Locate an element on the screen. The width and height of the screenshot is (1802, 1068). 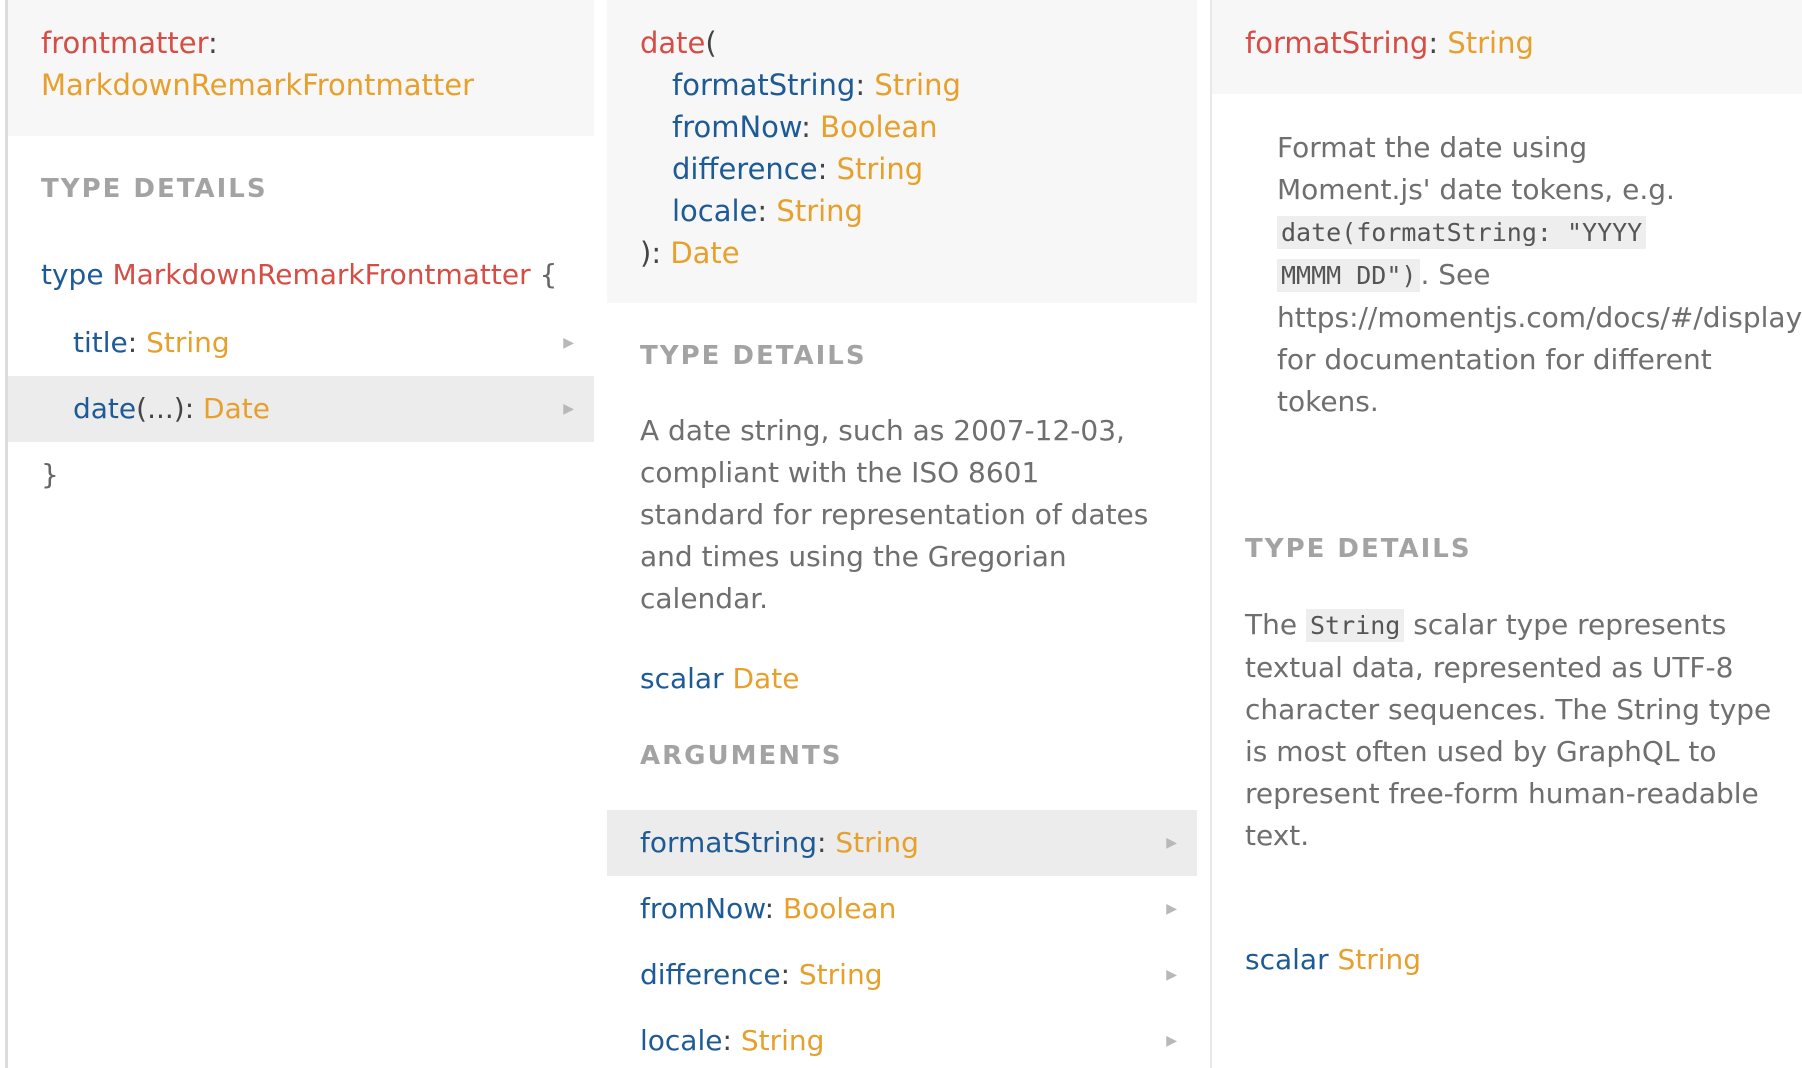
type-name: MarkdownRemarkFrontmatter is located at coordinates (321, 274).